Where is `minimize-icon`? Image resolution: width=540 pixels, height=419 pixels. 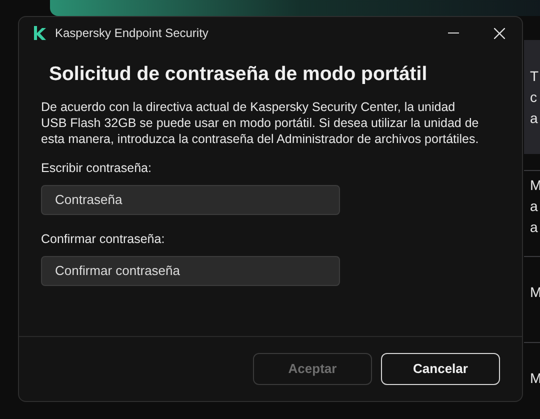 minimize-icon is located at coordinates (453, 33).